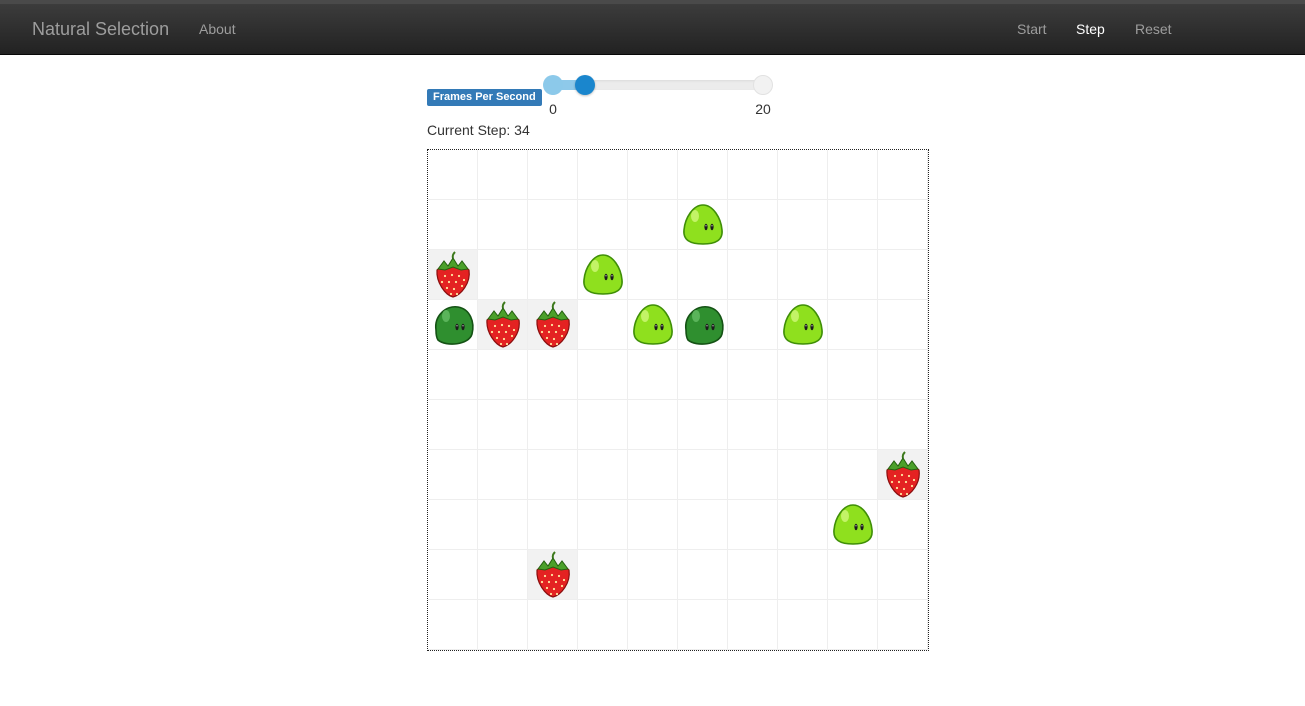 Image resolution: width=1305 pixels, height=706 pixels. I want to click on nav-start-link: Start, so click(1032, 29).